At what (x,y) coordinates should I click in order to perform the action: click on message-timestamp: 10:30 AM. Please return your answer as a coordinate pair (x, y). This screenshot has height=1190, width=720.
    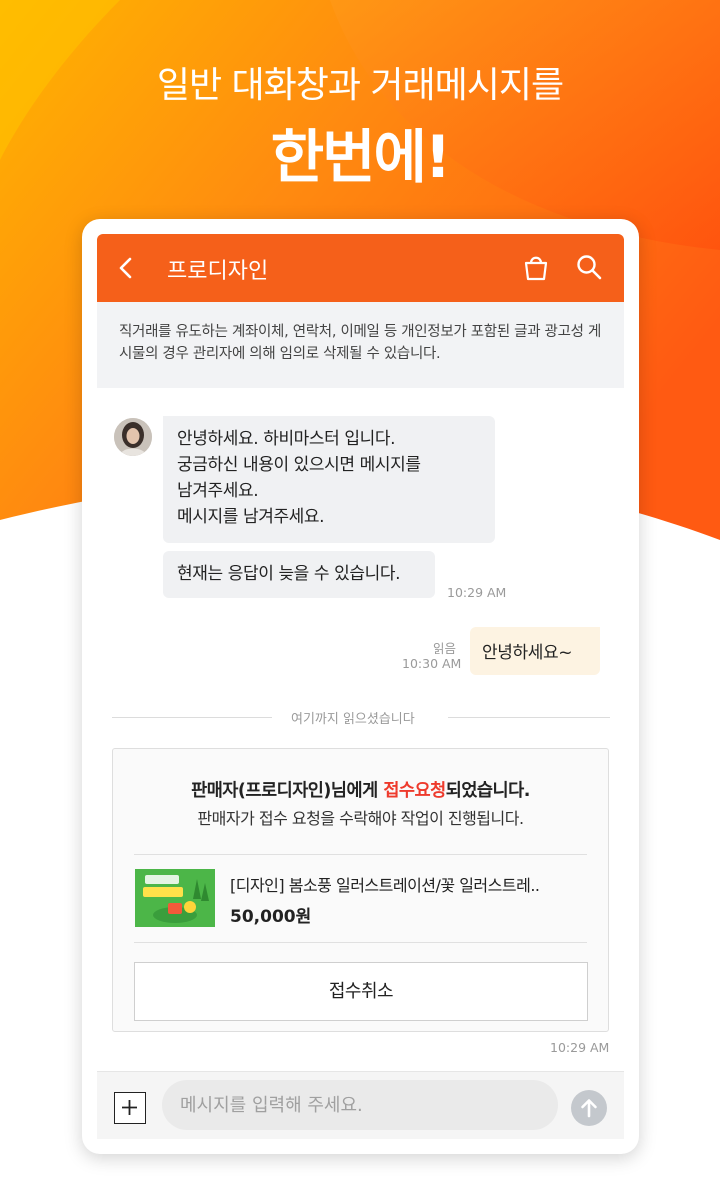
    Looking at the image, I should click on (432, 663).